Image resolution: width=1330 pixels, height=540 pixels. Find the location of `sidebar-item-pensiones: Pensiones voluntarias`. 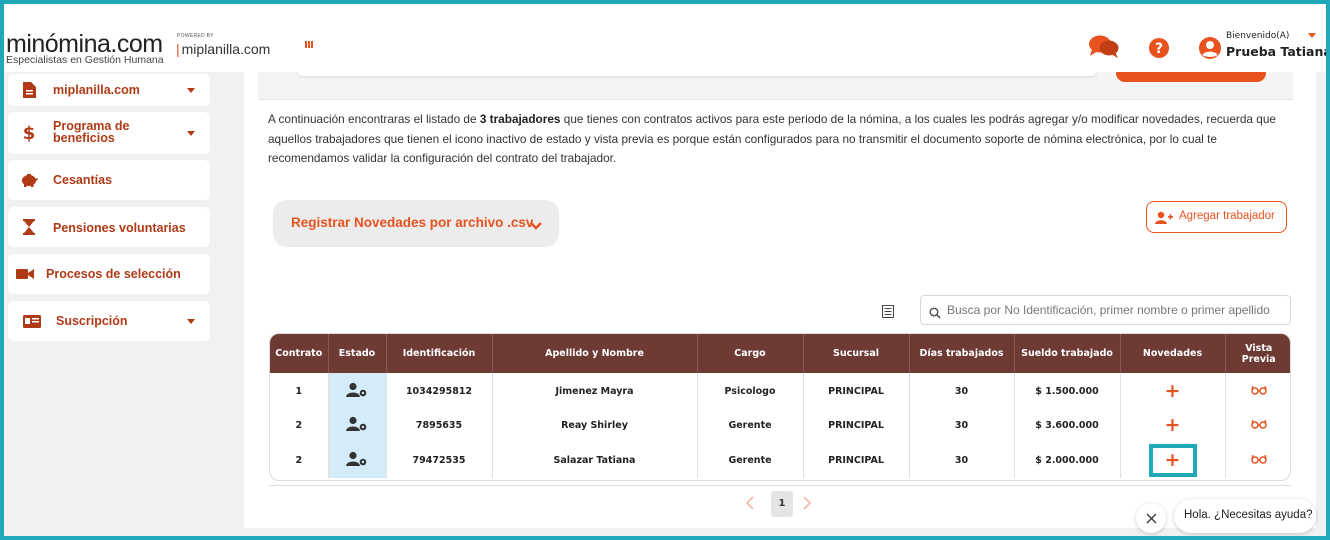

sidebar-item-pensiones: Pensiones voluntarias is located at coordinates (109, 227).